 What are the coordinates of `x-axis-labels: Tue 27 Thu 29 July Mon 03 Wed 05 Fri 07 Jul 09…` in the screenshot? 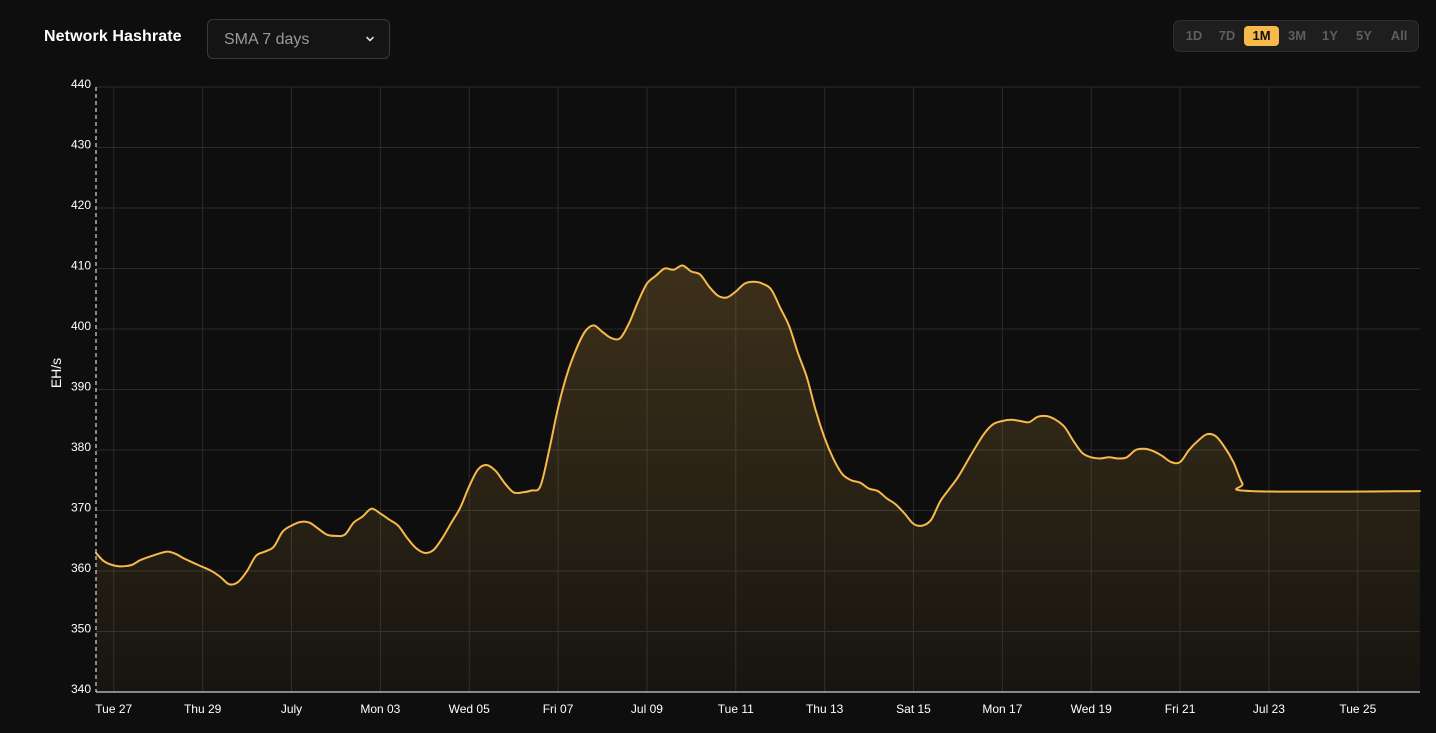 It's located at (735, 709).